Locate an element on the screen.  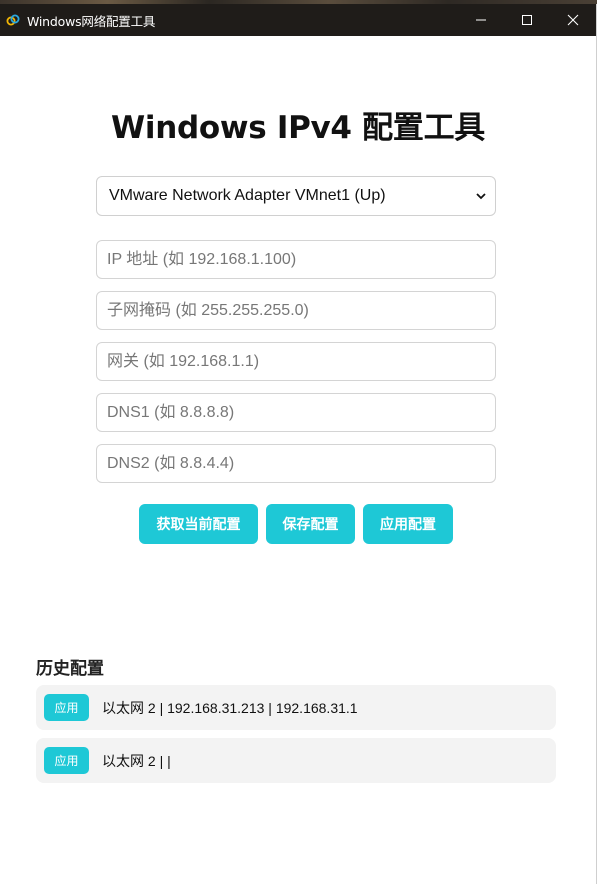
history-section-title: 历史配置 is located at coordinates (70, 669).